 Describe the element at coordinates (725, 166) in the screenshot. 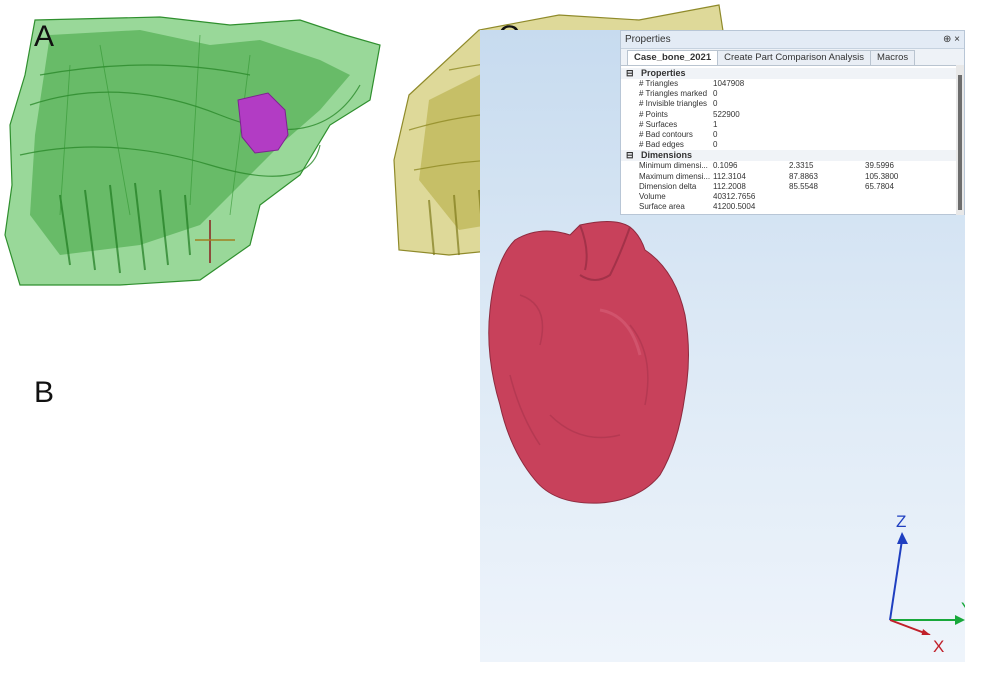

I see `dimension-x: 0.1096` at that location.